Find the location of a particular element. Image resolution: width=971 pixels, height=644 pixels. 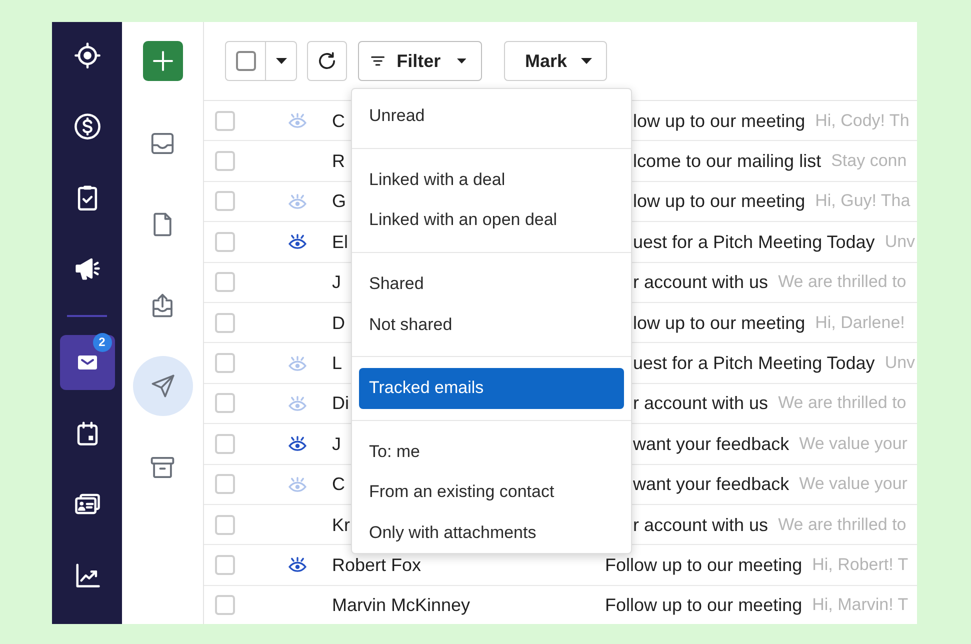

envelope-icon is located at coordinates (87, 362).